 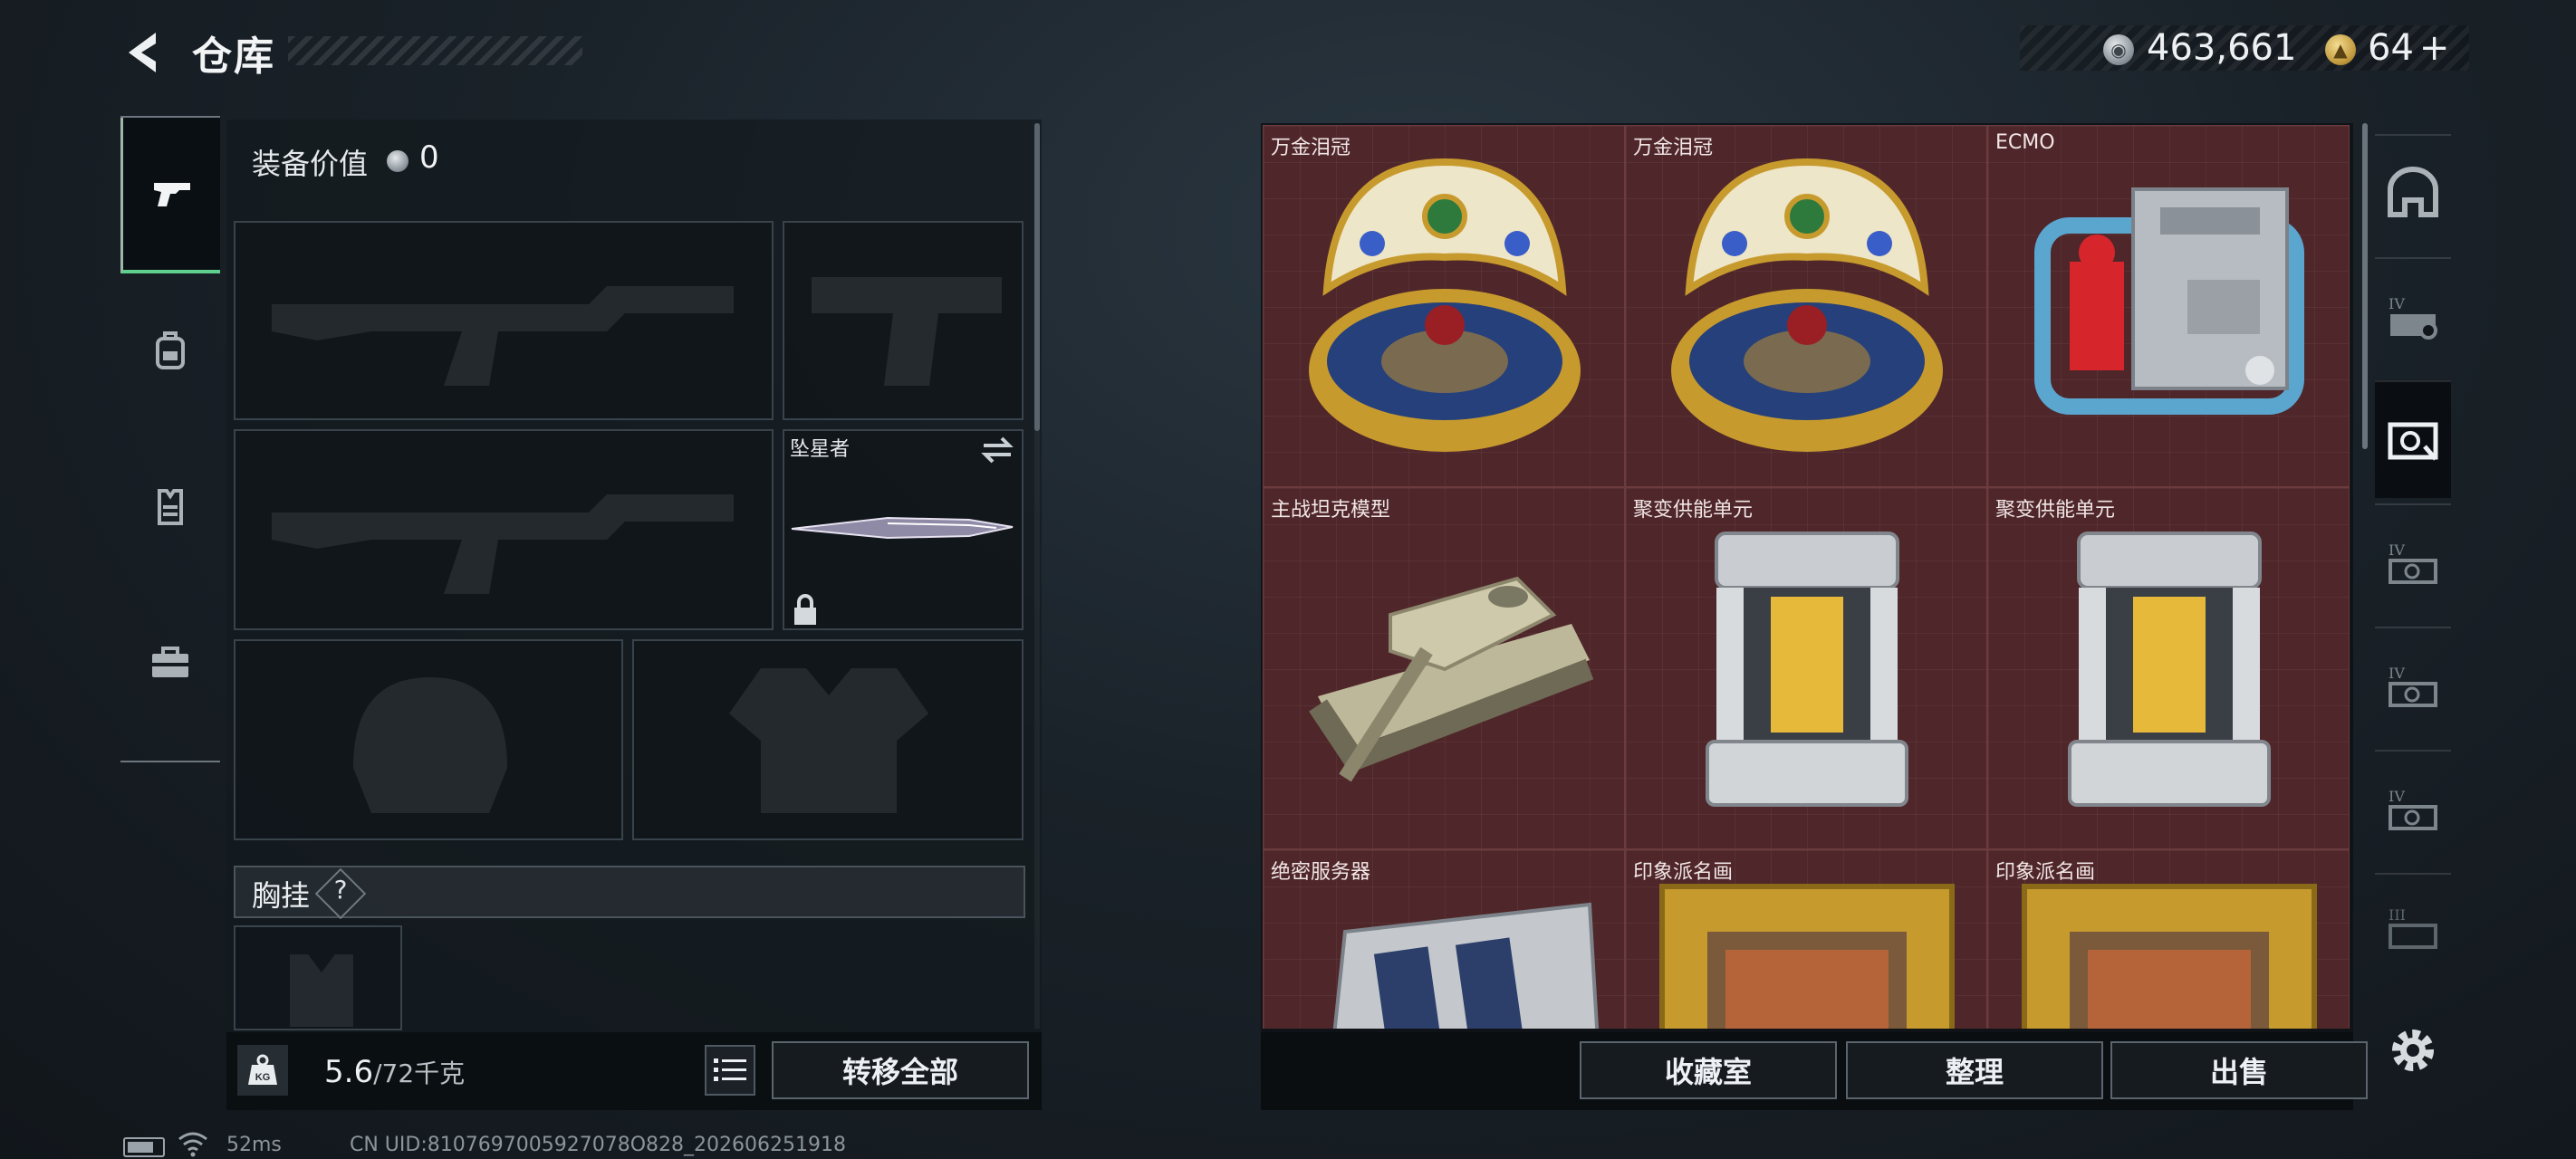 What do you see at coordinates (263, 1077) in the screenshot?
I see `svg-text: KG` at bounding box center [263, 1077].